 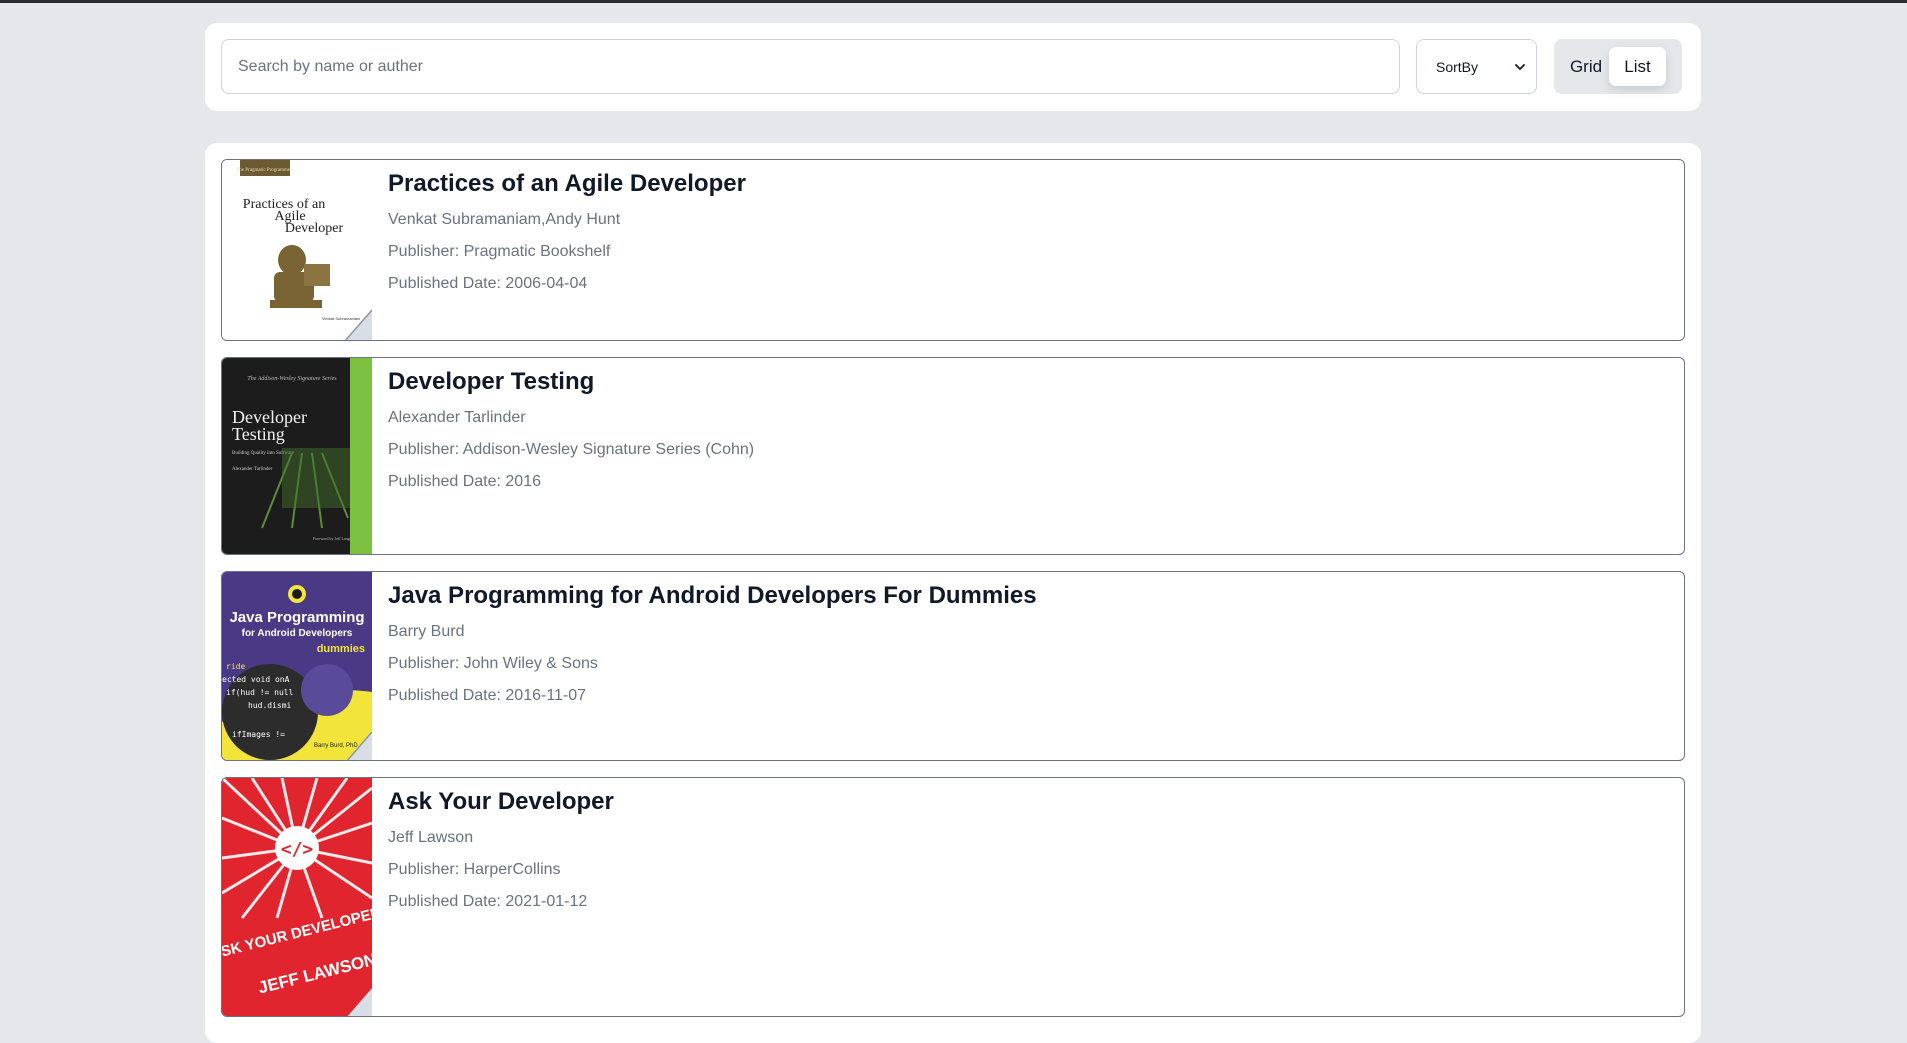 I want to click on book-title: Developer Testing, so click(x=491, y=381).